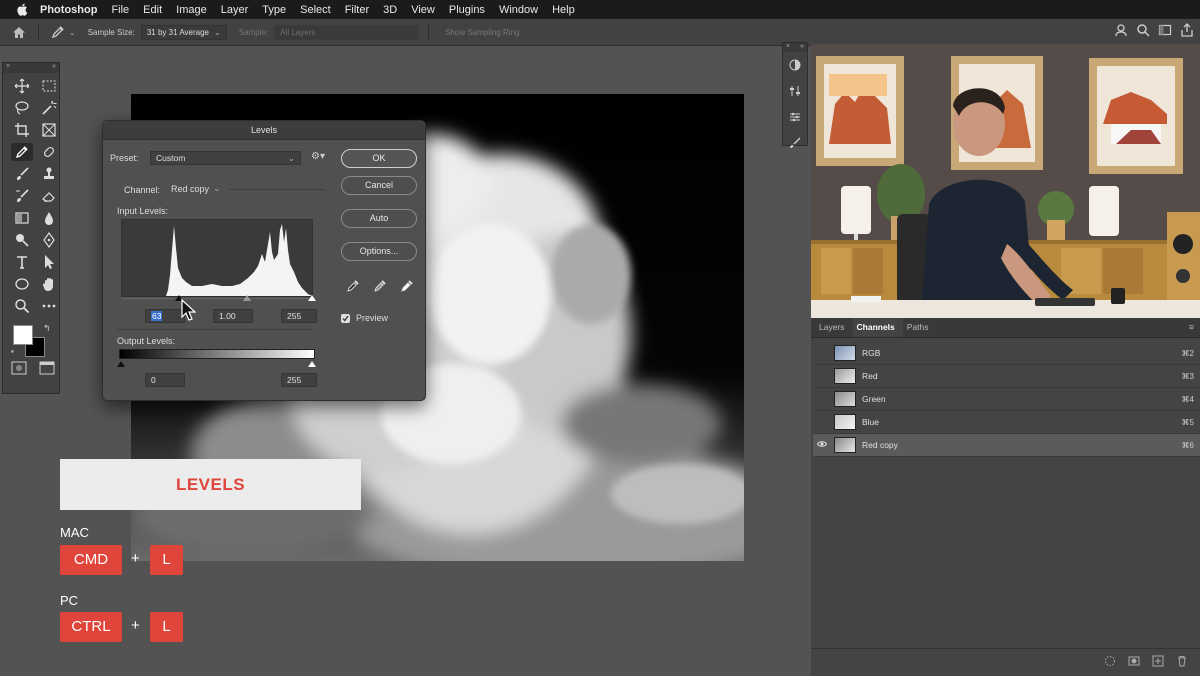 This screenshot has width=1200, height=676. I want to click on apple-icon, so click(22, 10).